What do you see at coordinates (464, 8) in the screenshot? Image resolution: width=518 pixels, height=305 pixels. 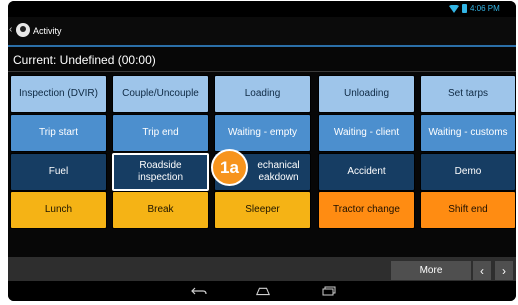 I see `battery-icon` at bounding box center [464, 8].